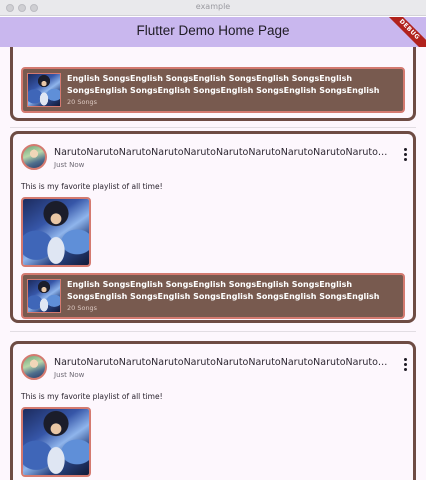 The image size is (426, 480). I want to click on app-bar: Flutter Demo Home Page DEBUG, so click(213, 32).